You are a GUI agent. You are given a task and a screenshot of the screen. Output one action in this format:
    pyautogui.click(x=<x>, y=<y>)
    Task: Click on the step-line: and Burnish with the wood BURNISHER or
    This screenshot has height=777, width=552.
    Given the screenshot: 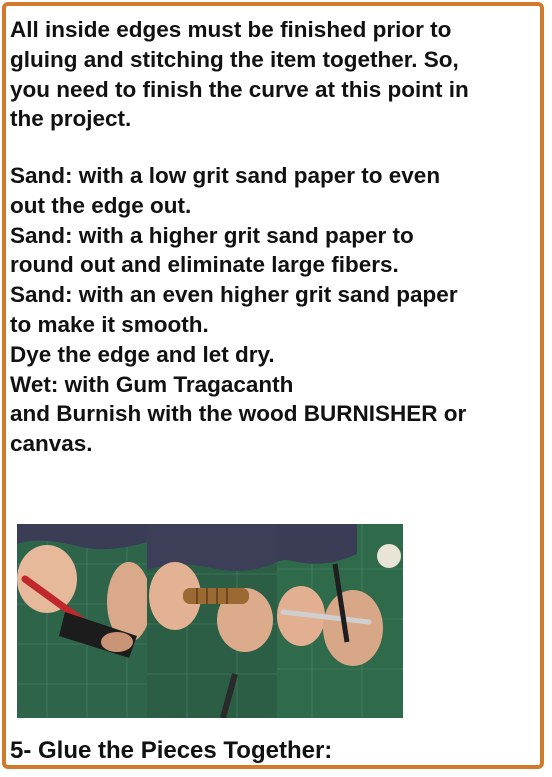 What is the action you would take?
    pyautogui.click(x=238, y=414)
    